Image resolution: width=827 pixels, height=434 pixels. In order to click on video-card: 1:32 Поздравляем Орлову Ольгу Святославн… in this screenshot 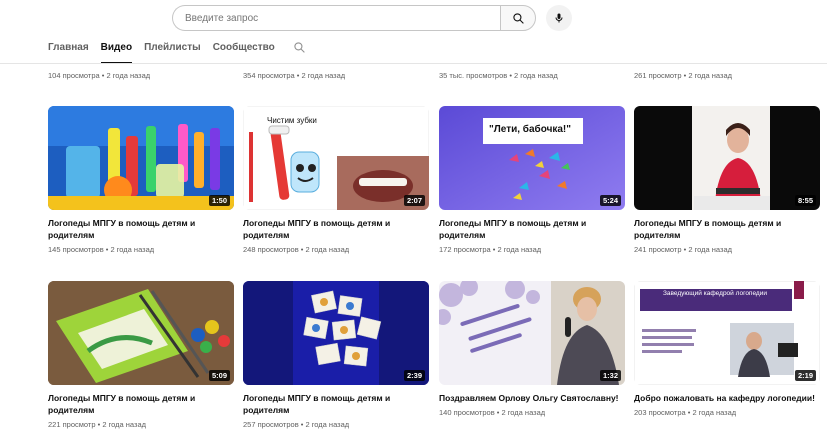, I will do `click(532, 349)`.